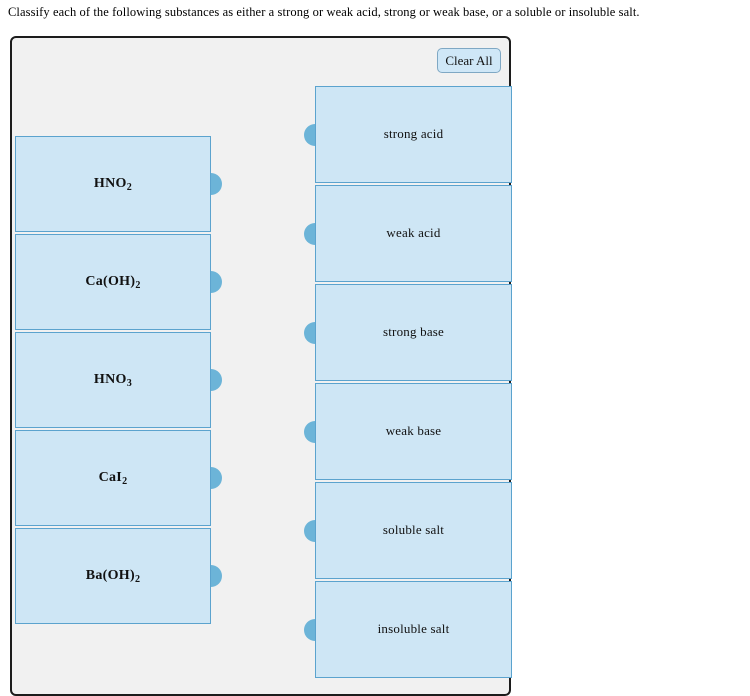 Image resolution: width=750 pixels, height=696 pixels. Describe the element at coordinates (413, 530) in the screenshot. I see `category-label: soluble salt` at that location.